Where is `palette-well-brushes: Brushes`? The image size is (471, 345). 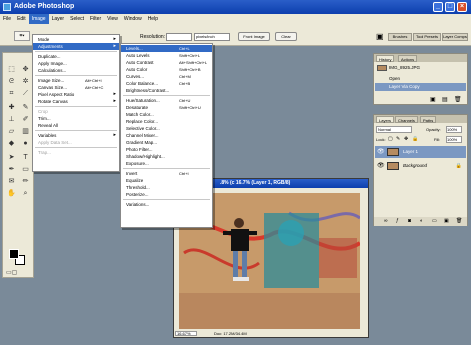
palette-well-brushes: Brushes is located at coordinates (400, 37).